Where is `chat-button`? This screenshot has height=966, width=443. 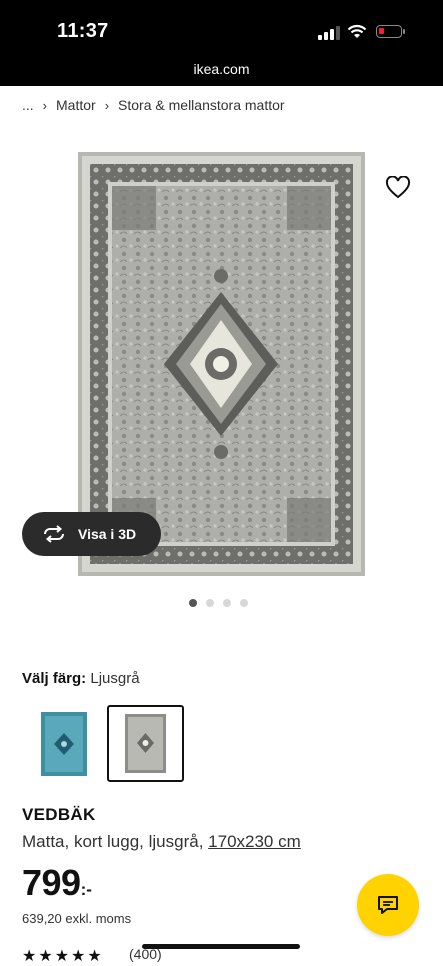 chat-button is located at coordinates (388, 905).